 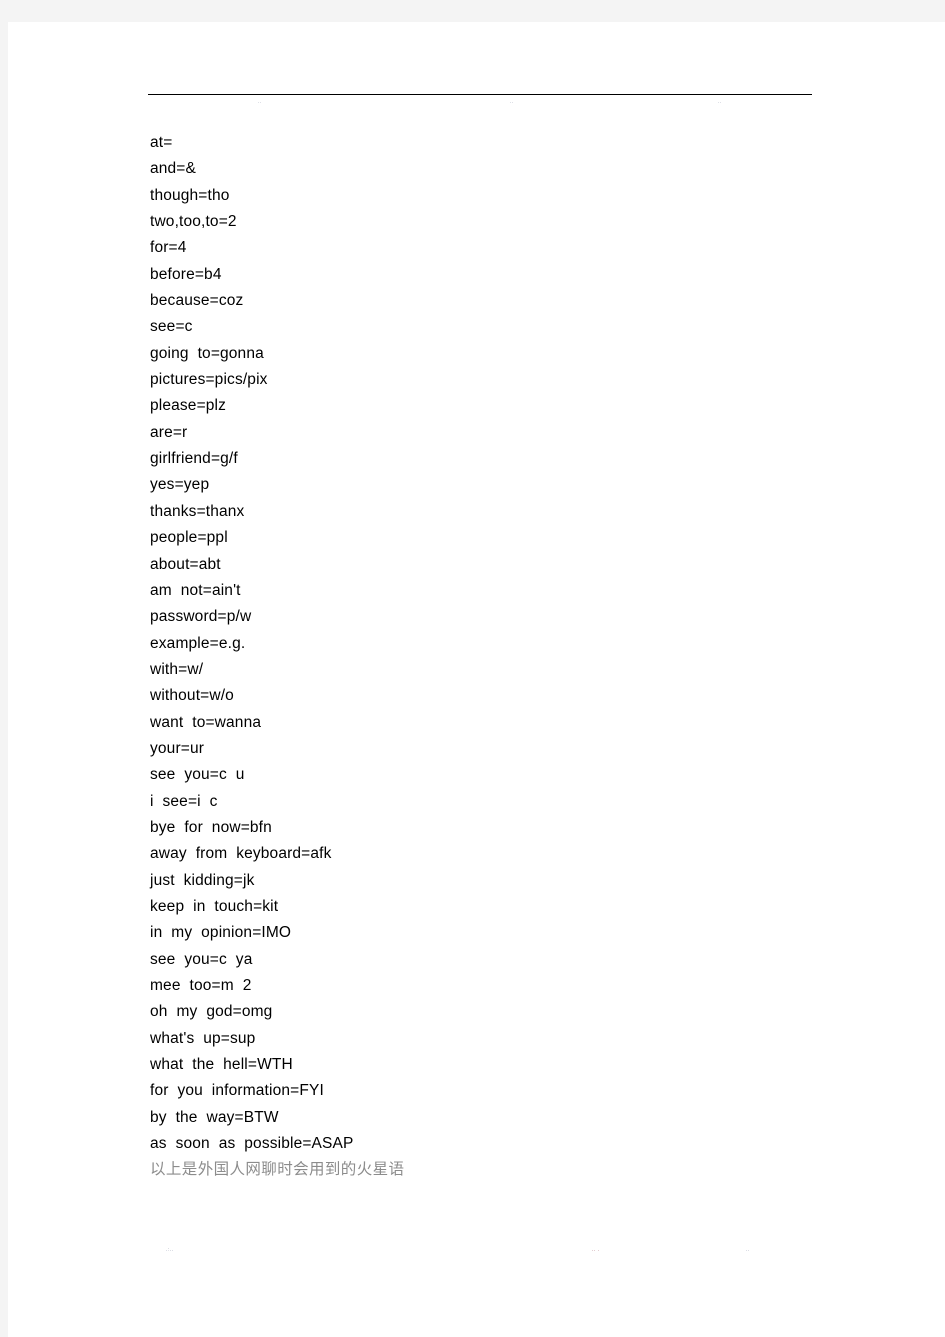 I want to click on list-item: going to=gonna, so click(x=207, y=353).